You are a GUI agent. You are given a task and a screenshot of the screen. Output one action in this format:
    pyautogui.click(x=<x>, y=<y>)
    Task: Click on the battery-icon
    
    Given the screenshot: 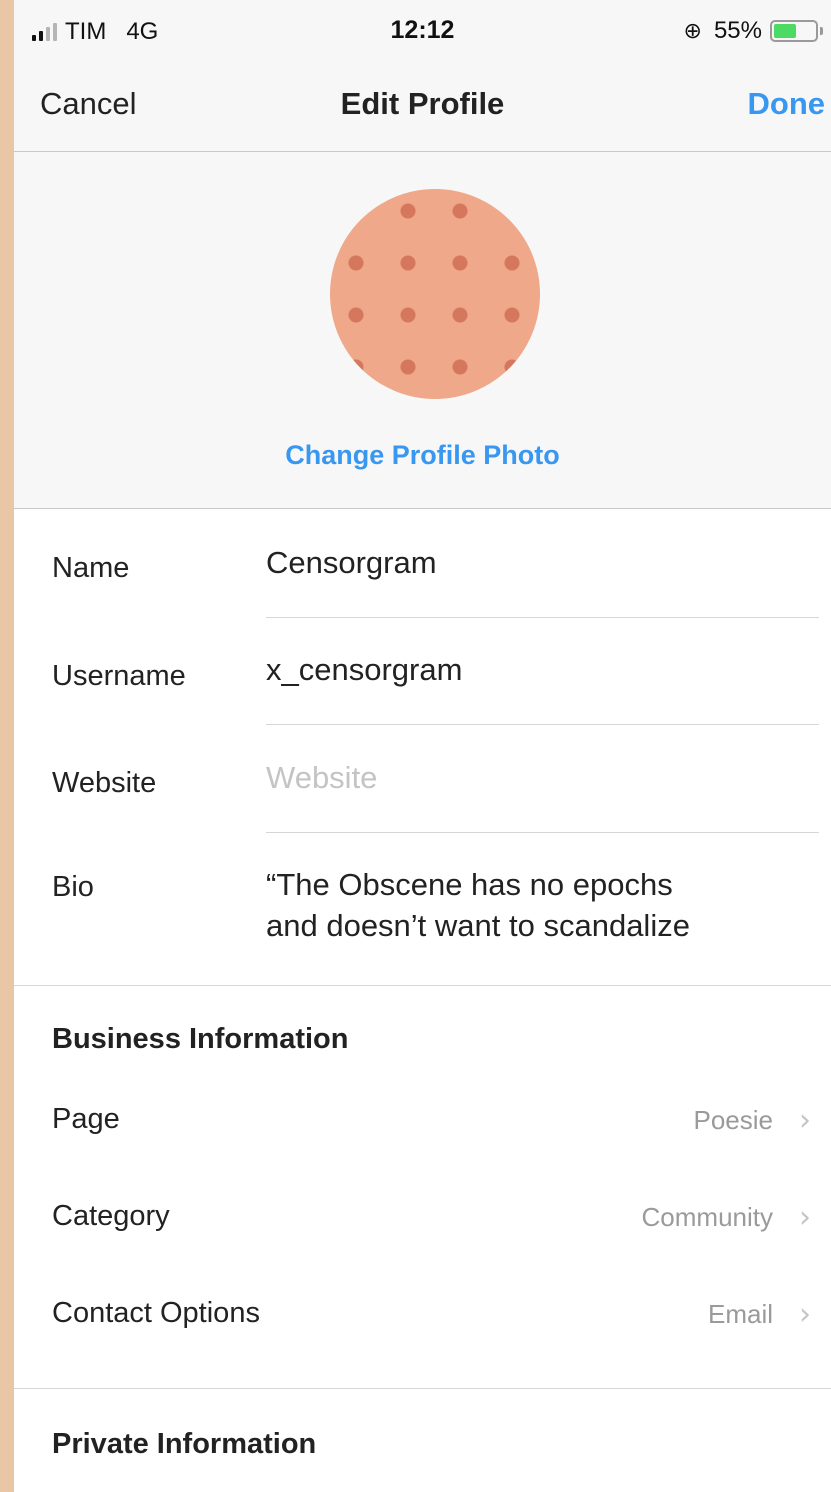 What is the action you would take?
    pyautogui.click(x=794, y=31)
    